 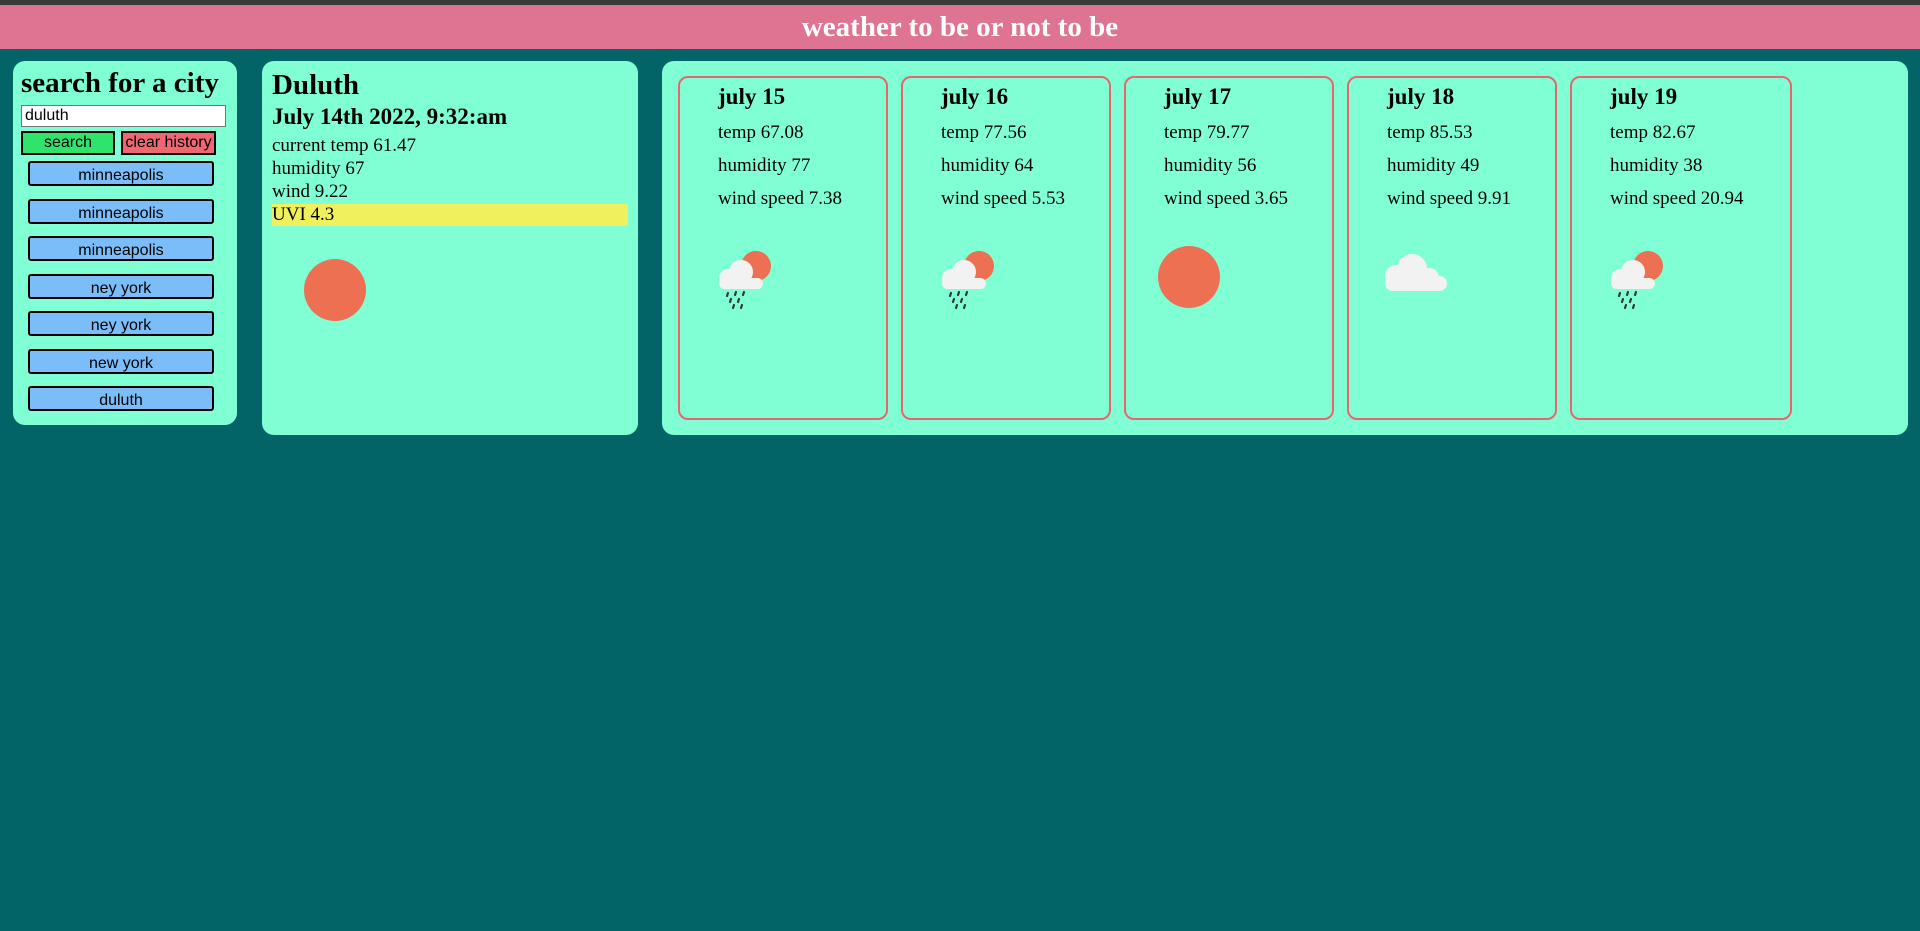 I want to click on forecast-humidity: humidity 64, so click(x=987, y=165).